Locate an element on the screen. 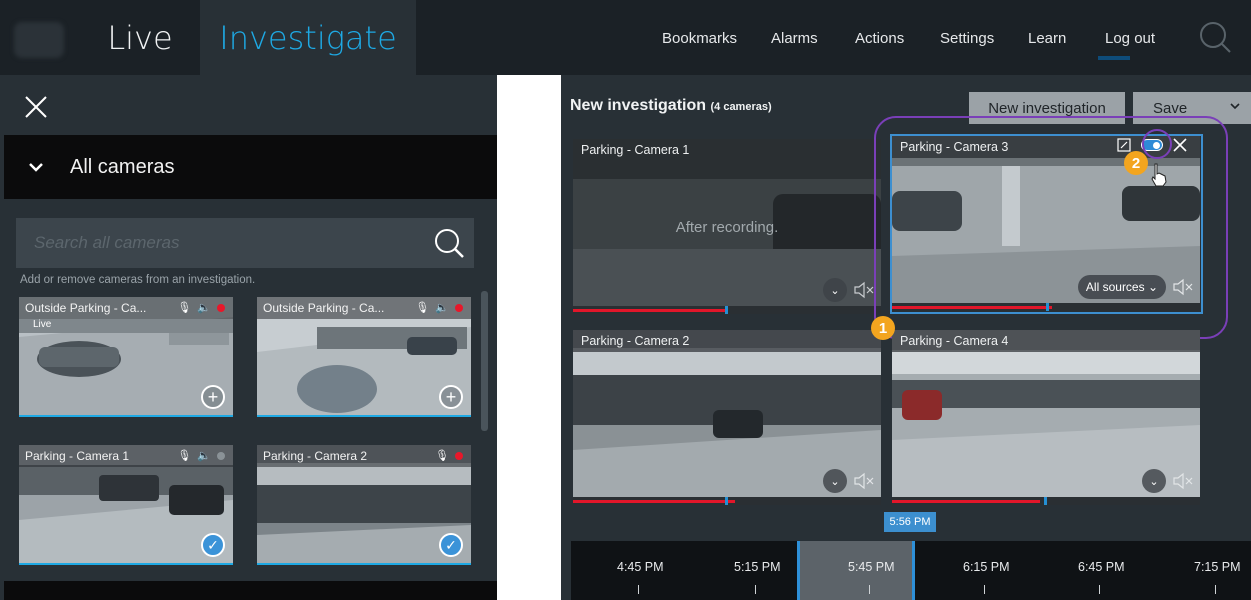 This screenshot has height=600, width=1251. tab-live: Live is located at coordinates (140, 37).